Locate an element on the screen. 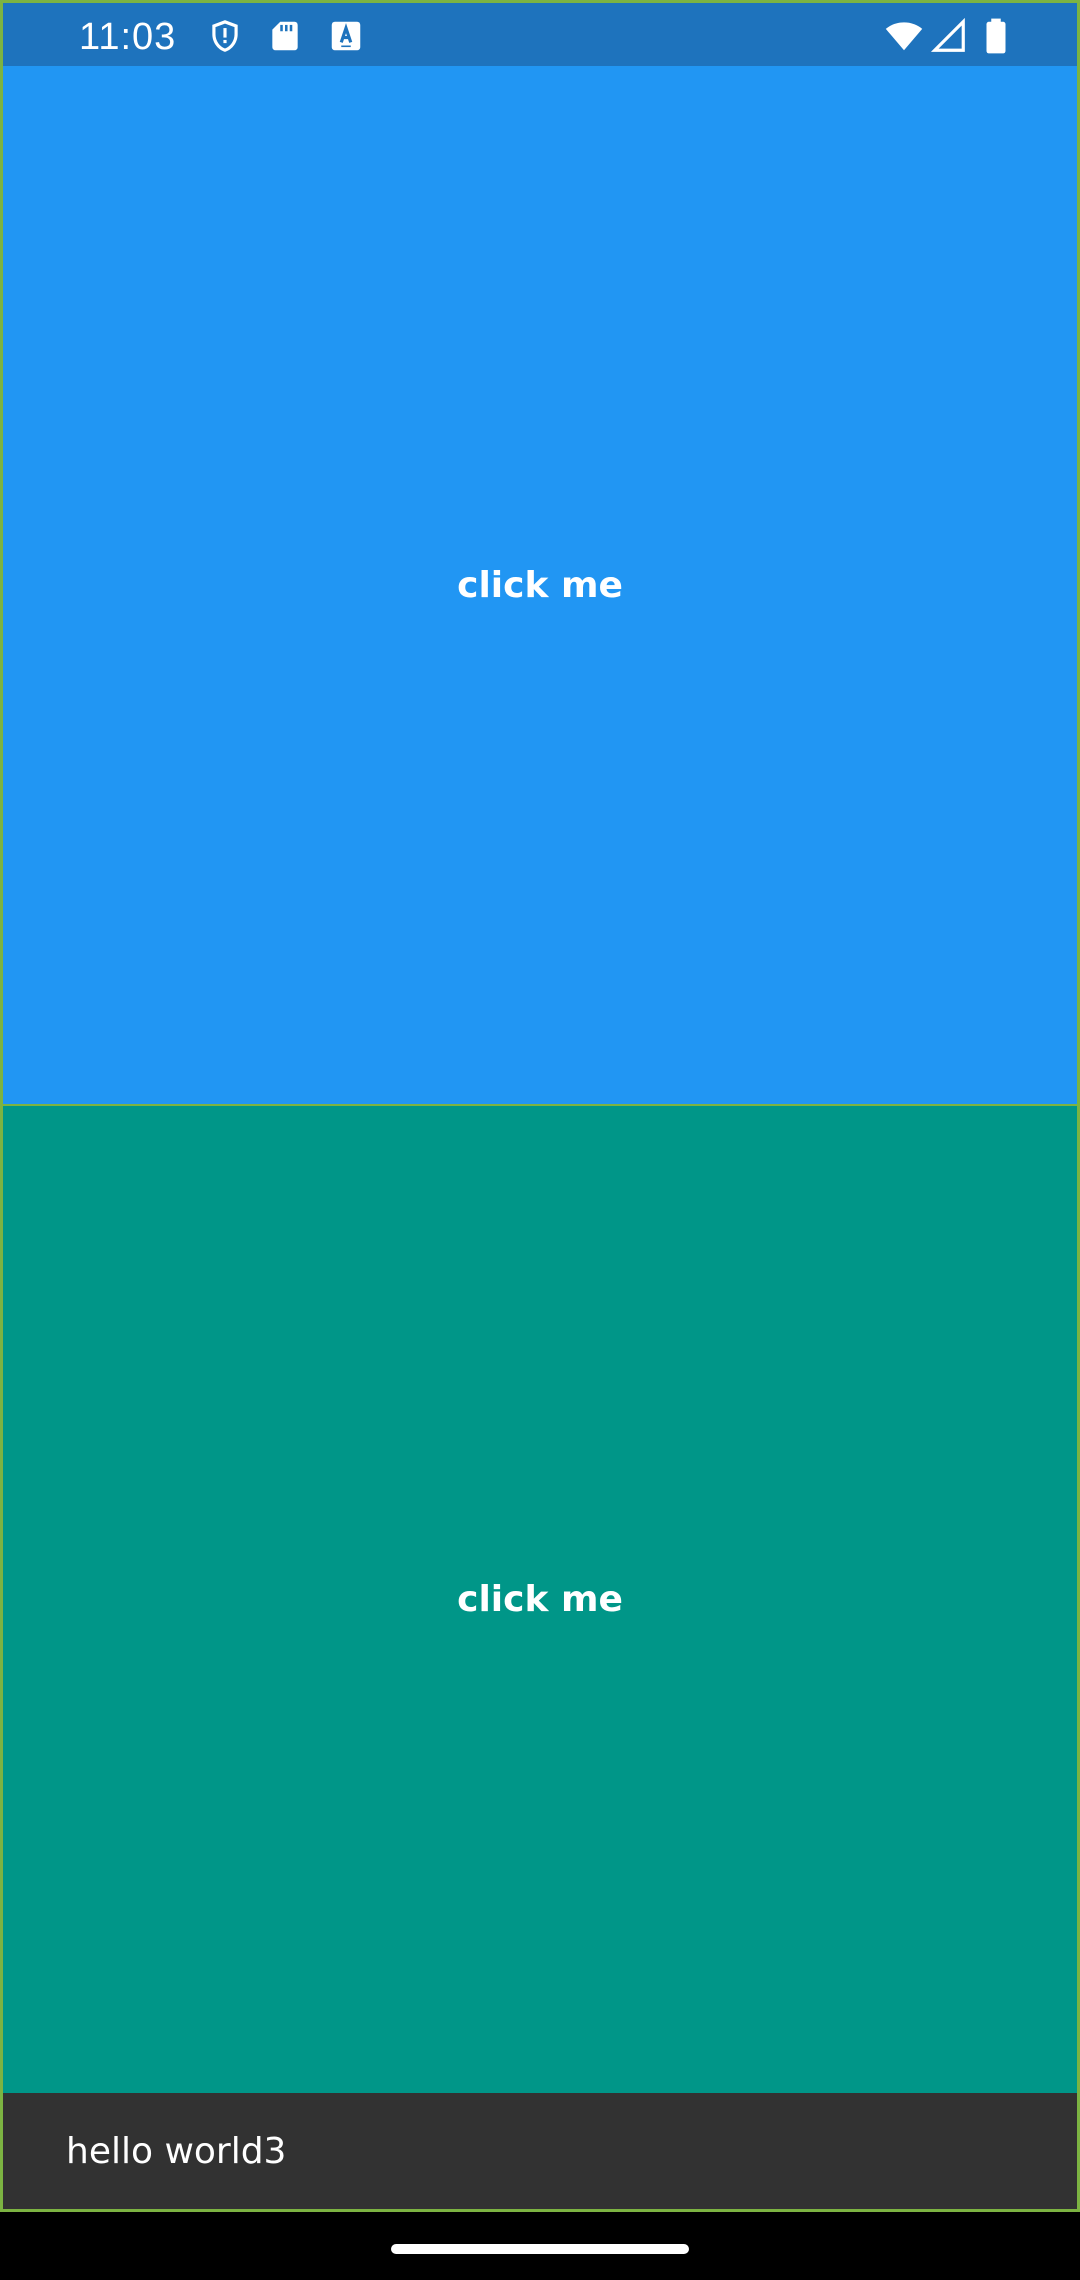 The width and height of the screenshot is (1080, 2280). snackbar: hello world3 is located at coordinates (540, 2151).